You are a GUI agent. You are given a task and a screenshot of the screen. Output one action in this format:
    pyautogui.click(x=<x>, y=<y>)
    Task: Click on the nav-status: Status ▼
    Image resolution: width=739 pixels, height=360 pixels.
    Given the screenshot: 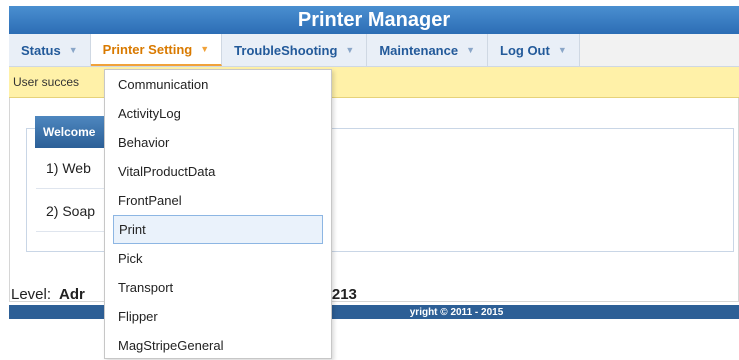 What is the action you would take?
    pyautogui.click(x=50, y=50)
    